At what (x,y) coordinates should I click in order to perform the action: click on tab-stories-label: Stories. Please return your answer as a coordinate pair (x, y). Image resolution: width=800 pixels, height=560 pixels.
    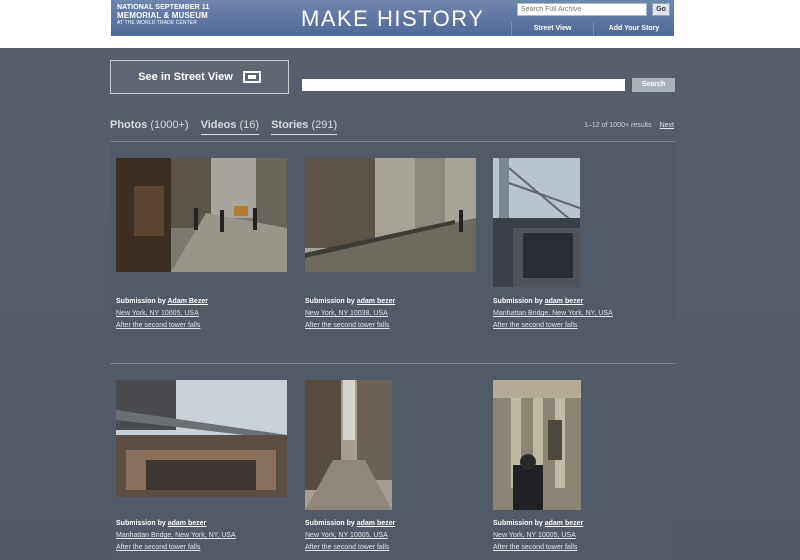
    Looking at the image, I should click on (290, 125).